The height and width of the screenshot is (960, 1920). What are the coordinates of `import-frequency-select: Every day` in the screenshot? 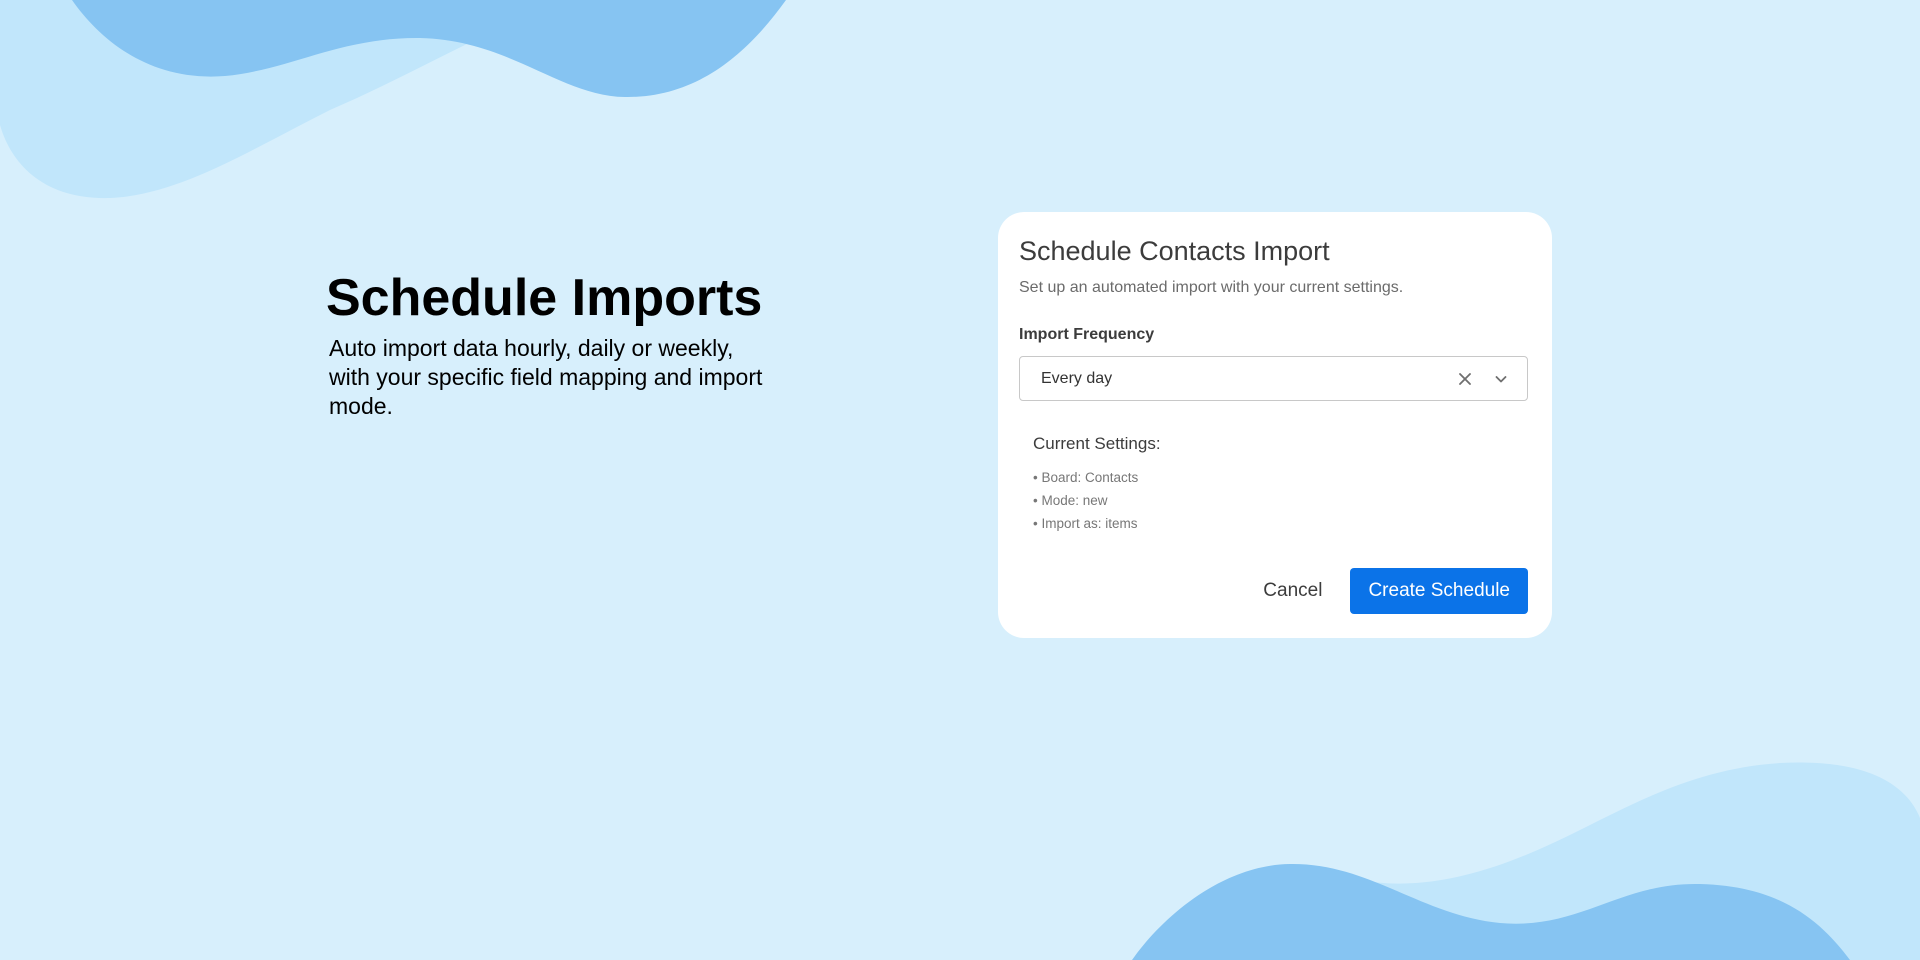 It's located at (1273, 378).